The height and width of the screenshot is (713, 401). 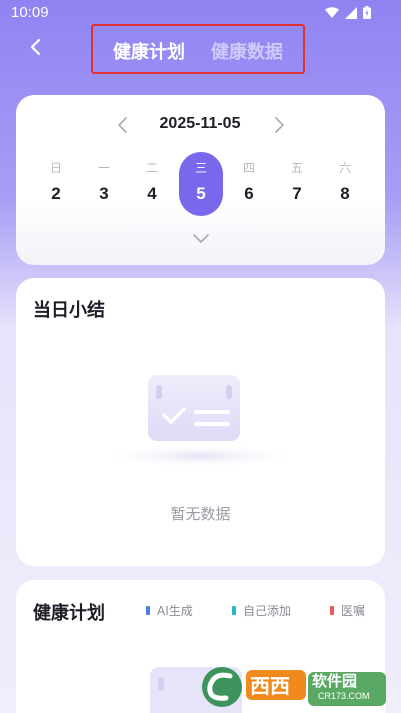 I want to click on day-item-selected: 三 5, so click(x=201, y=184).